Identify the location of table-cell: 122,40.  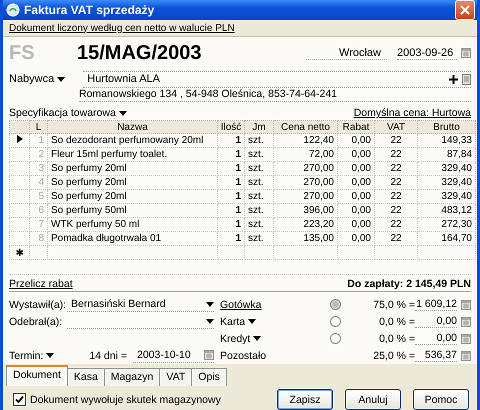
(306, 141).